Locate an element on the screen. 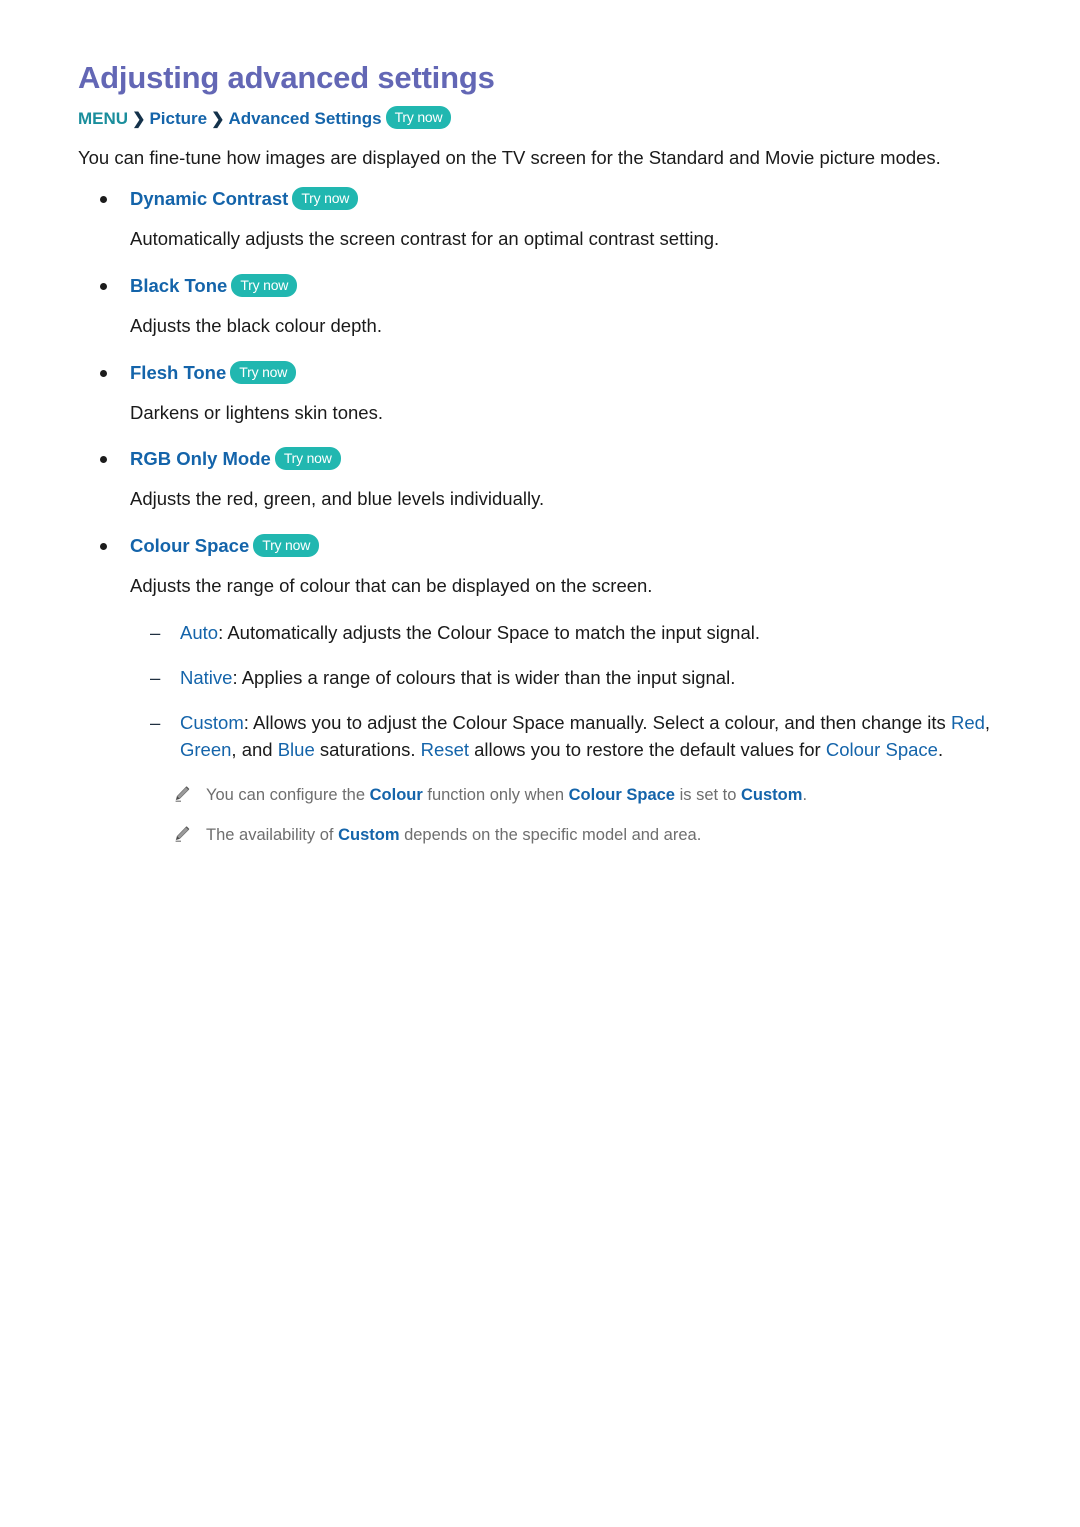 The image size is (1080, 1527). breadcrumb-menu: MENU is located at coordinates (103, 118).